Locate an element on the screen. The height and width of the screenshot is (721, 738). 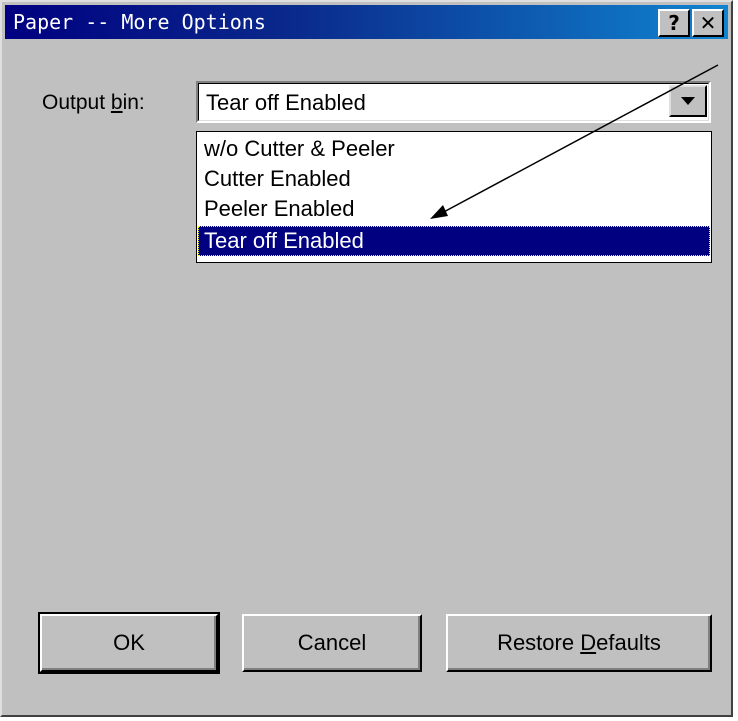
close-button: ✕ is located at coordinates (708, 23).